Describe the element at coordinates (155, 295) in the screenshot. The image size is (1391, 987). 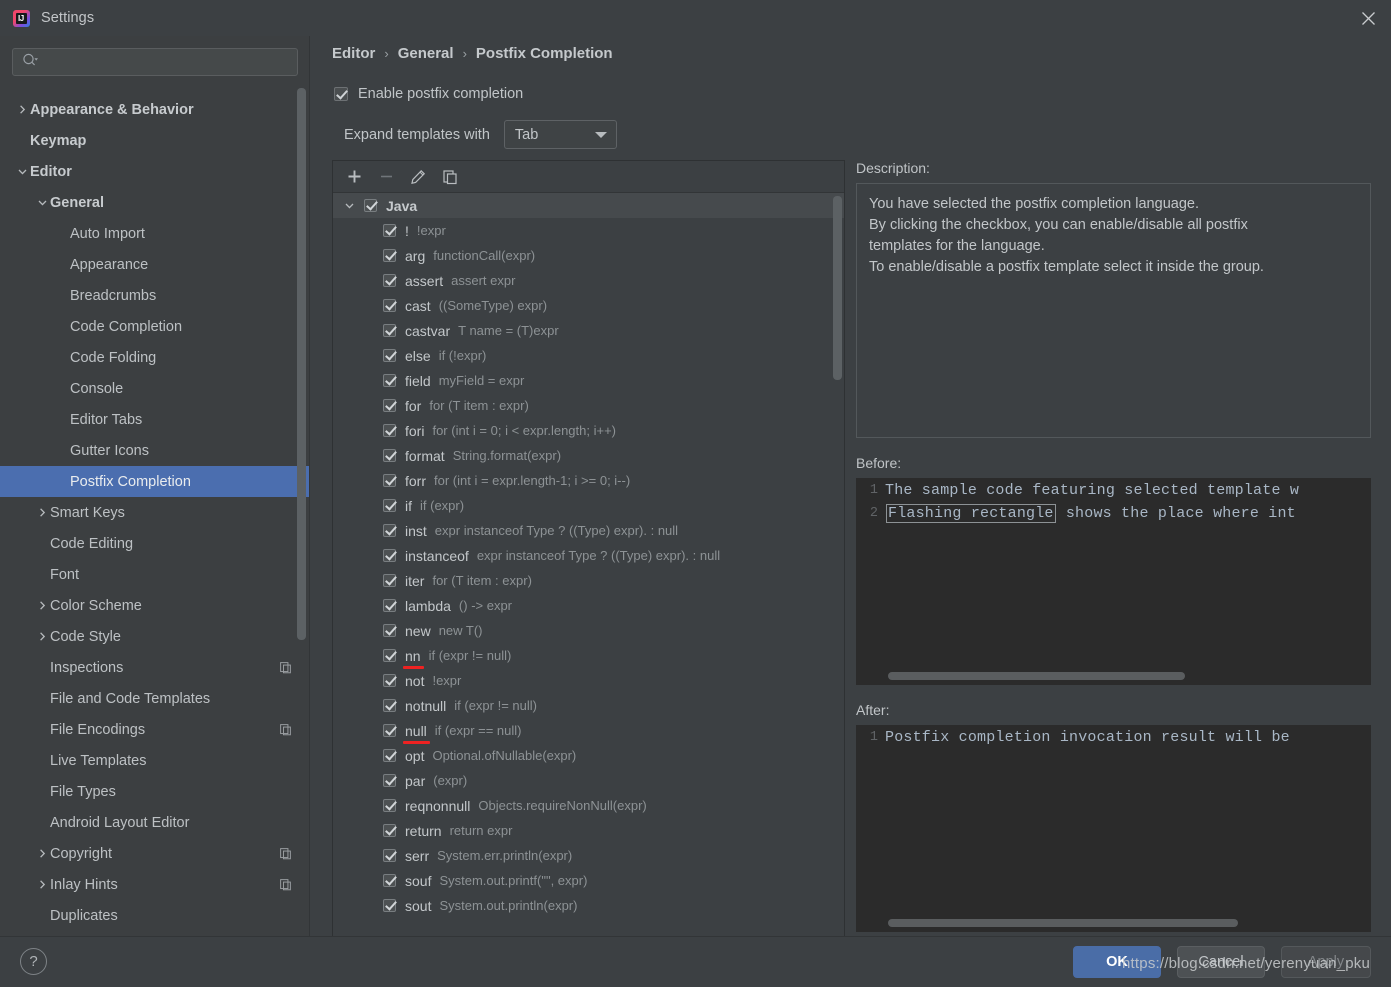
I see `sidebar-item-breadcrumbs: Breadcrumbs` at that location.